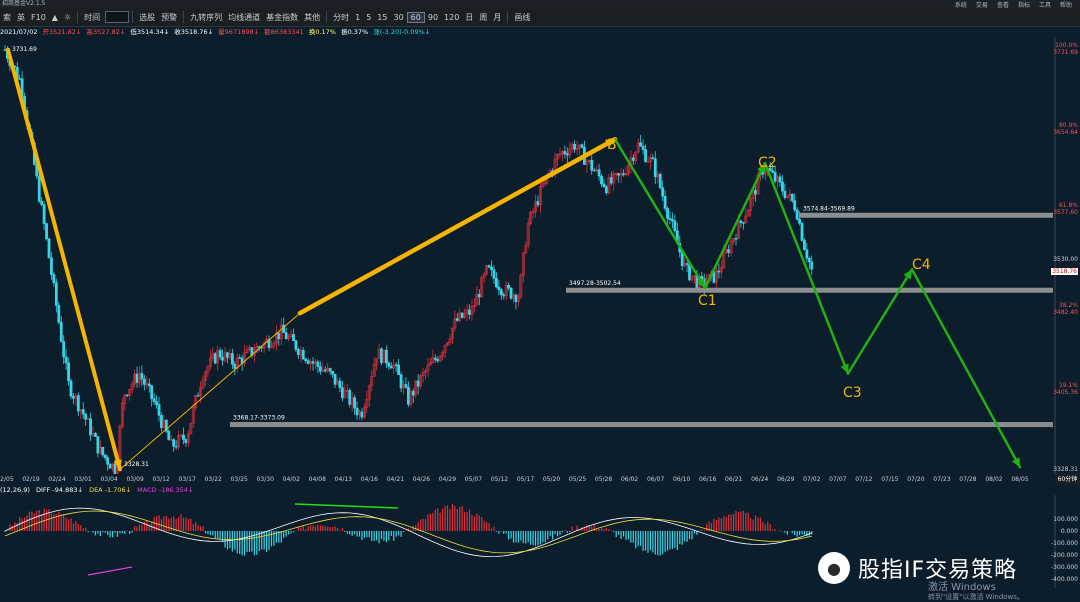 The image size is (1080, 602). Describe the element at coordinates (31, 479) in the screenshot. I see `time-axis-tick: 02/19` at that location.